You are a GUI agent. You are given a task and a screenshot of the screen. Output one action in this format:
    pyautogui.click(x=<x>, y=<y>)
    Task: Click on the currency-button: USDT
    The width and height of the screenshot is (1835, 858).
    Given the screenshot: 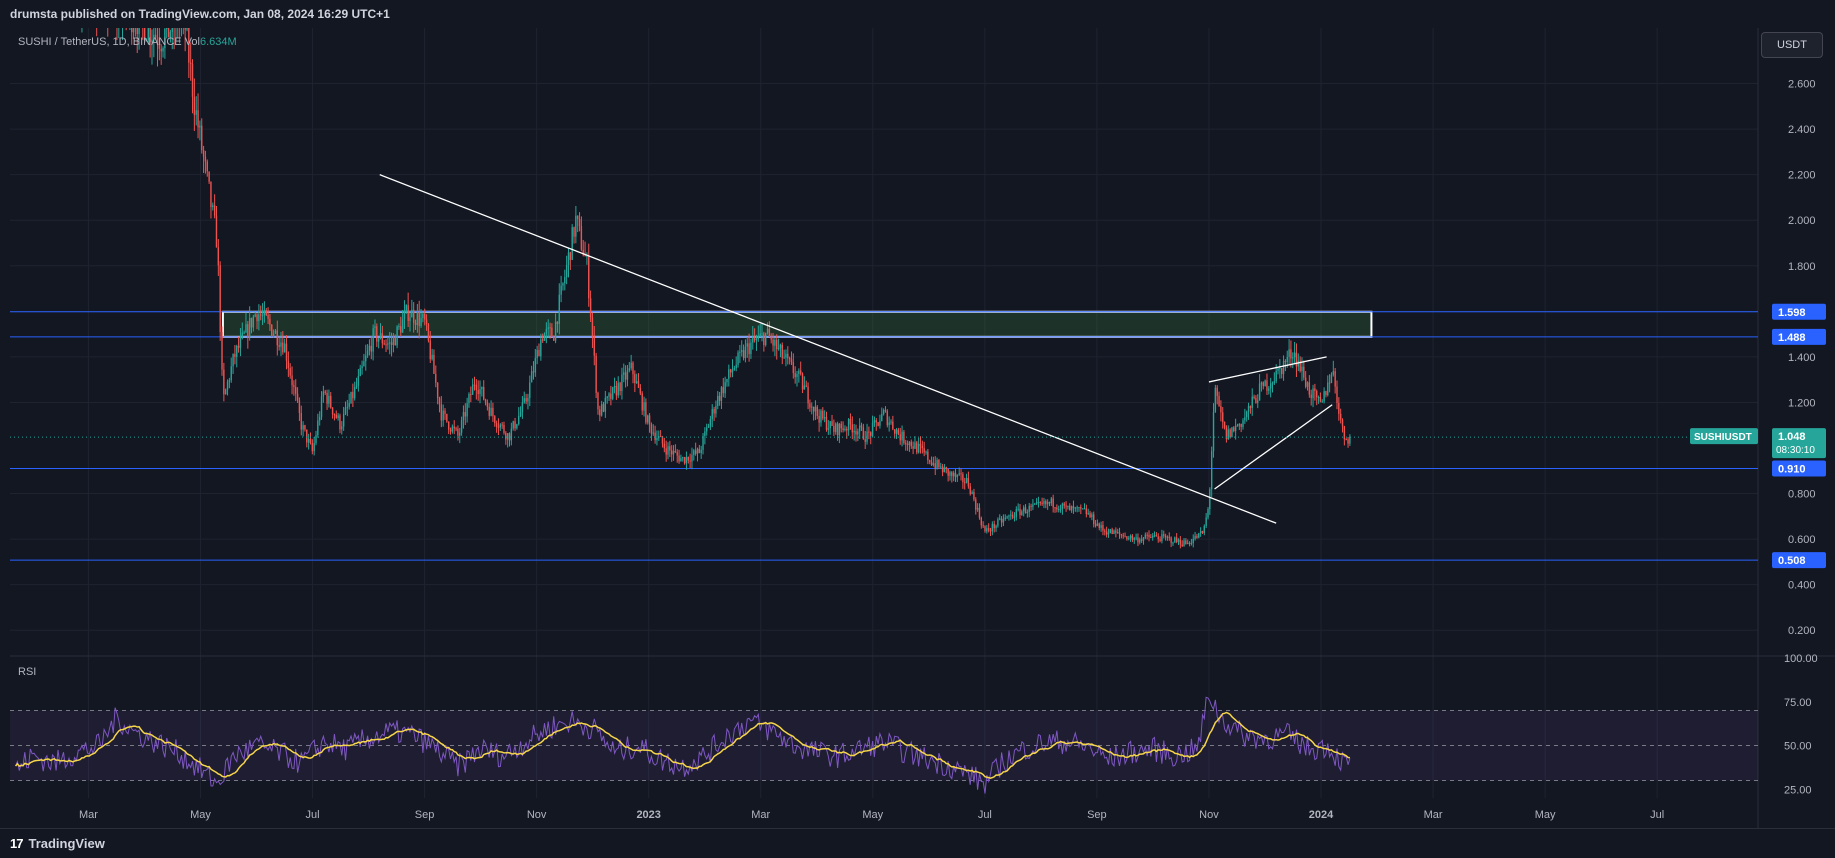 What is the action you would take?
    pyautogui.click(x=1792, y=45)
    